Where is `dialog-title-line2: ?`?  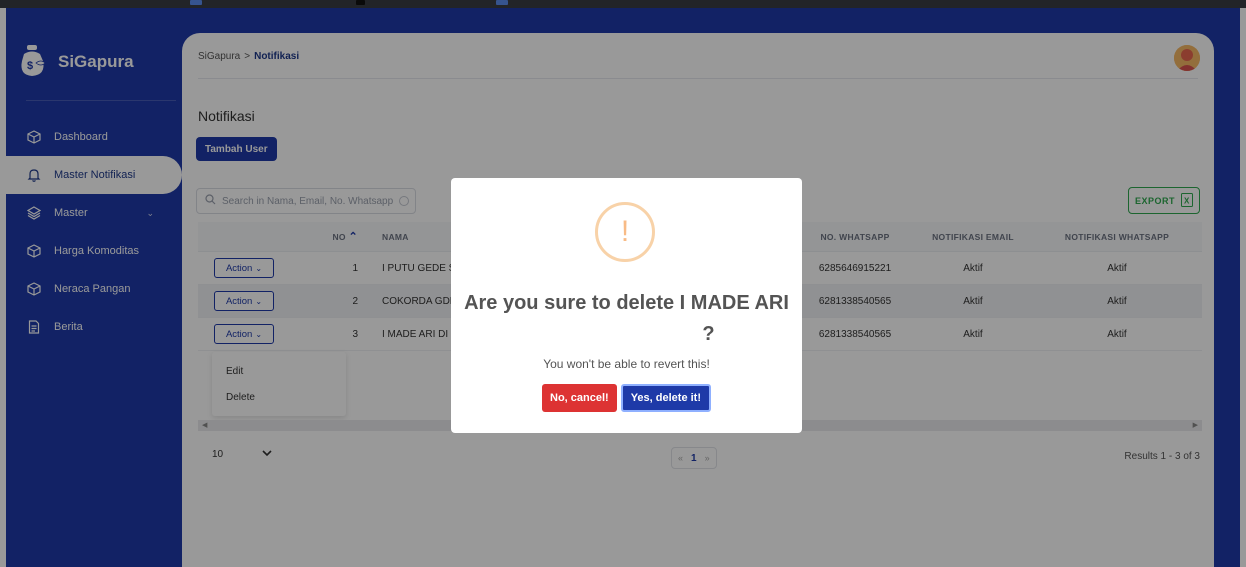
dialog-title-line2: ? is located at coordinates (708, 334).